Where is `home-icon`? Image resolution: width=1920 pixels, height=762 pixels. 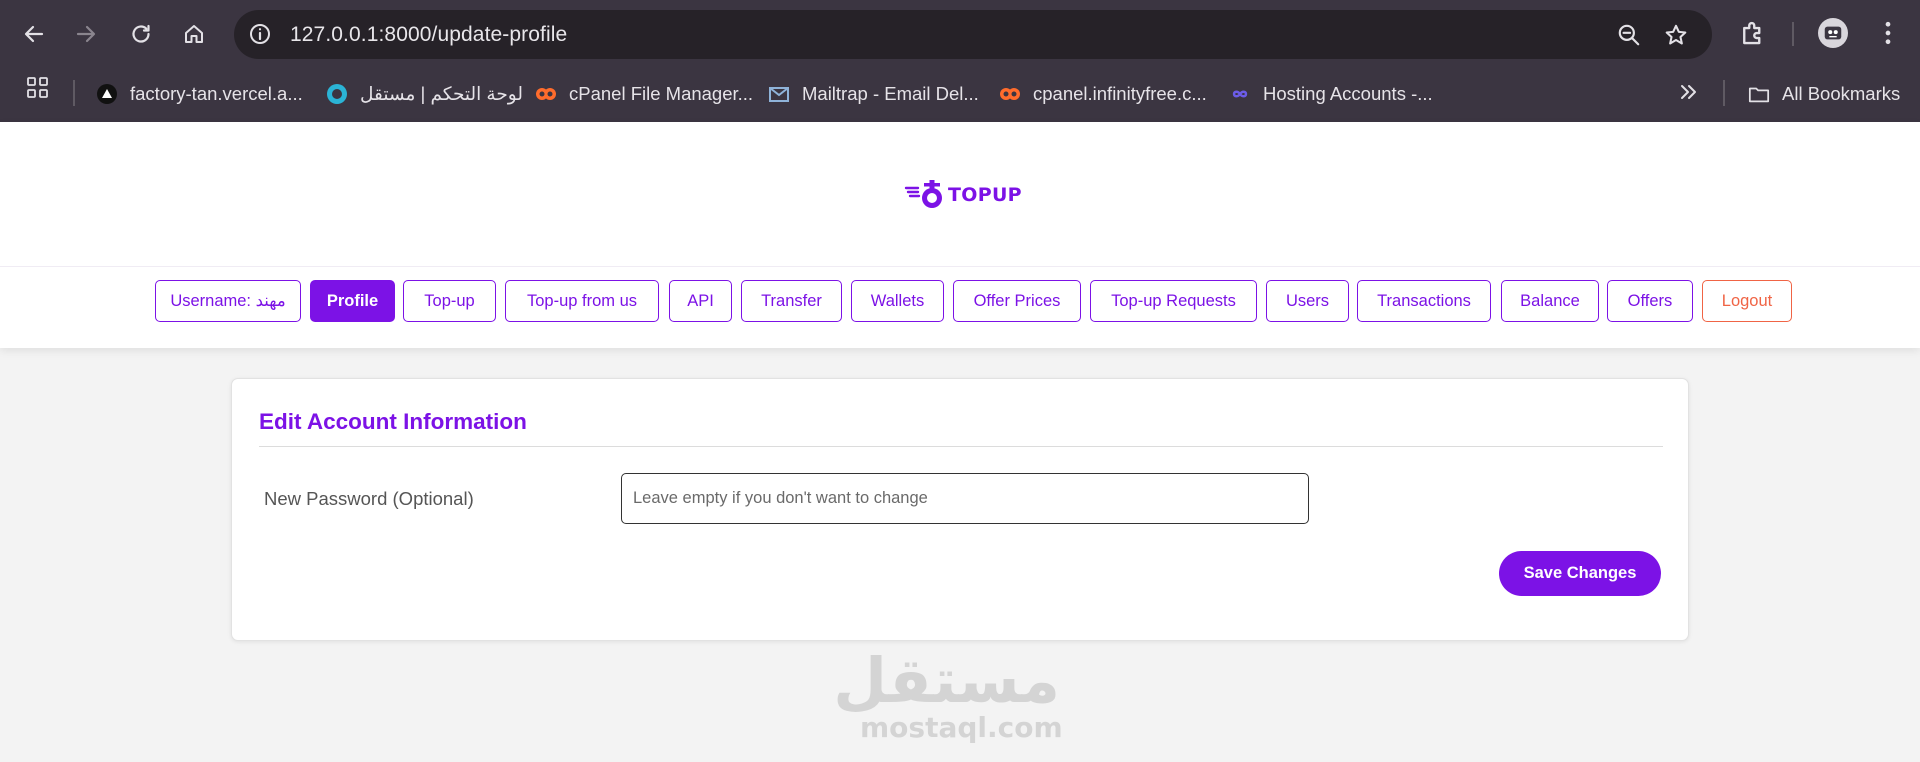 home-icon is located at coordinates (194, 34).